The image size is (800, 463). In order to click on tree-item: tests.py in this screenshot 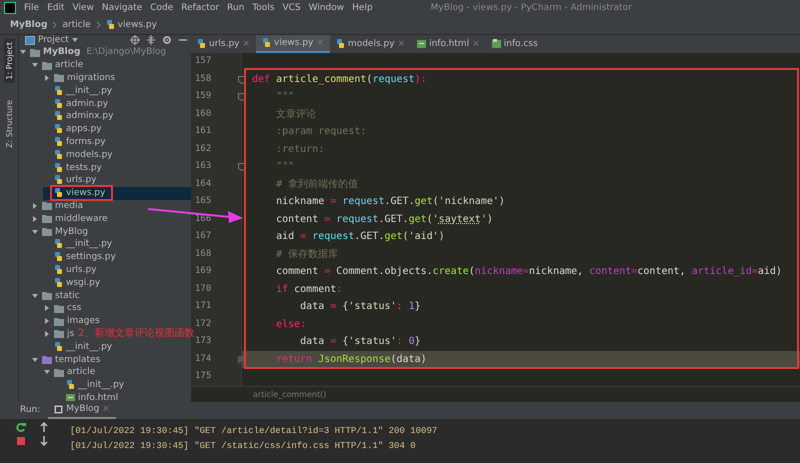, I will do `click(72, 167)`.